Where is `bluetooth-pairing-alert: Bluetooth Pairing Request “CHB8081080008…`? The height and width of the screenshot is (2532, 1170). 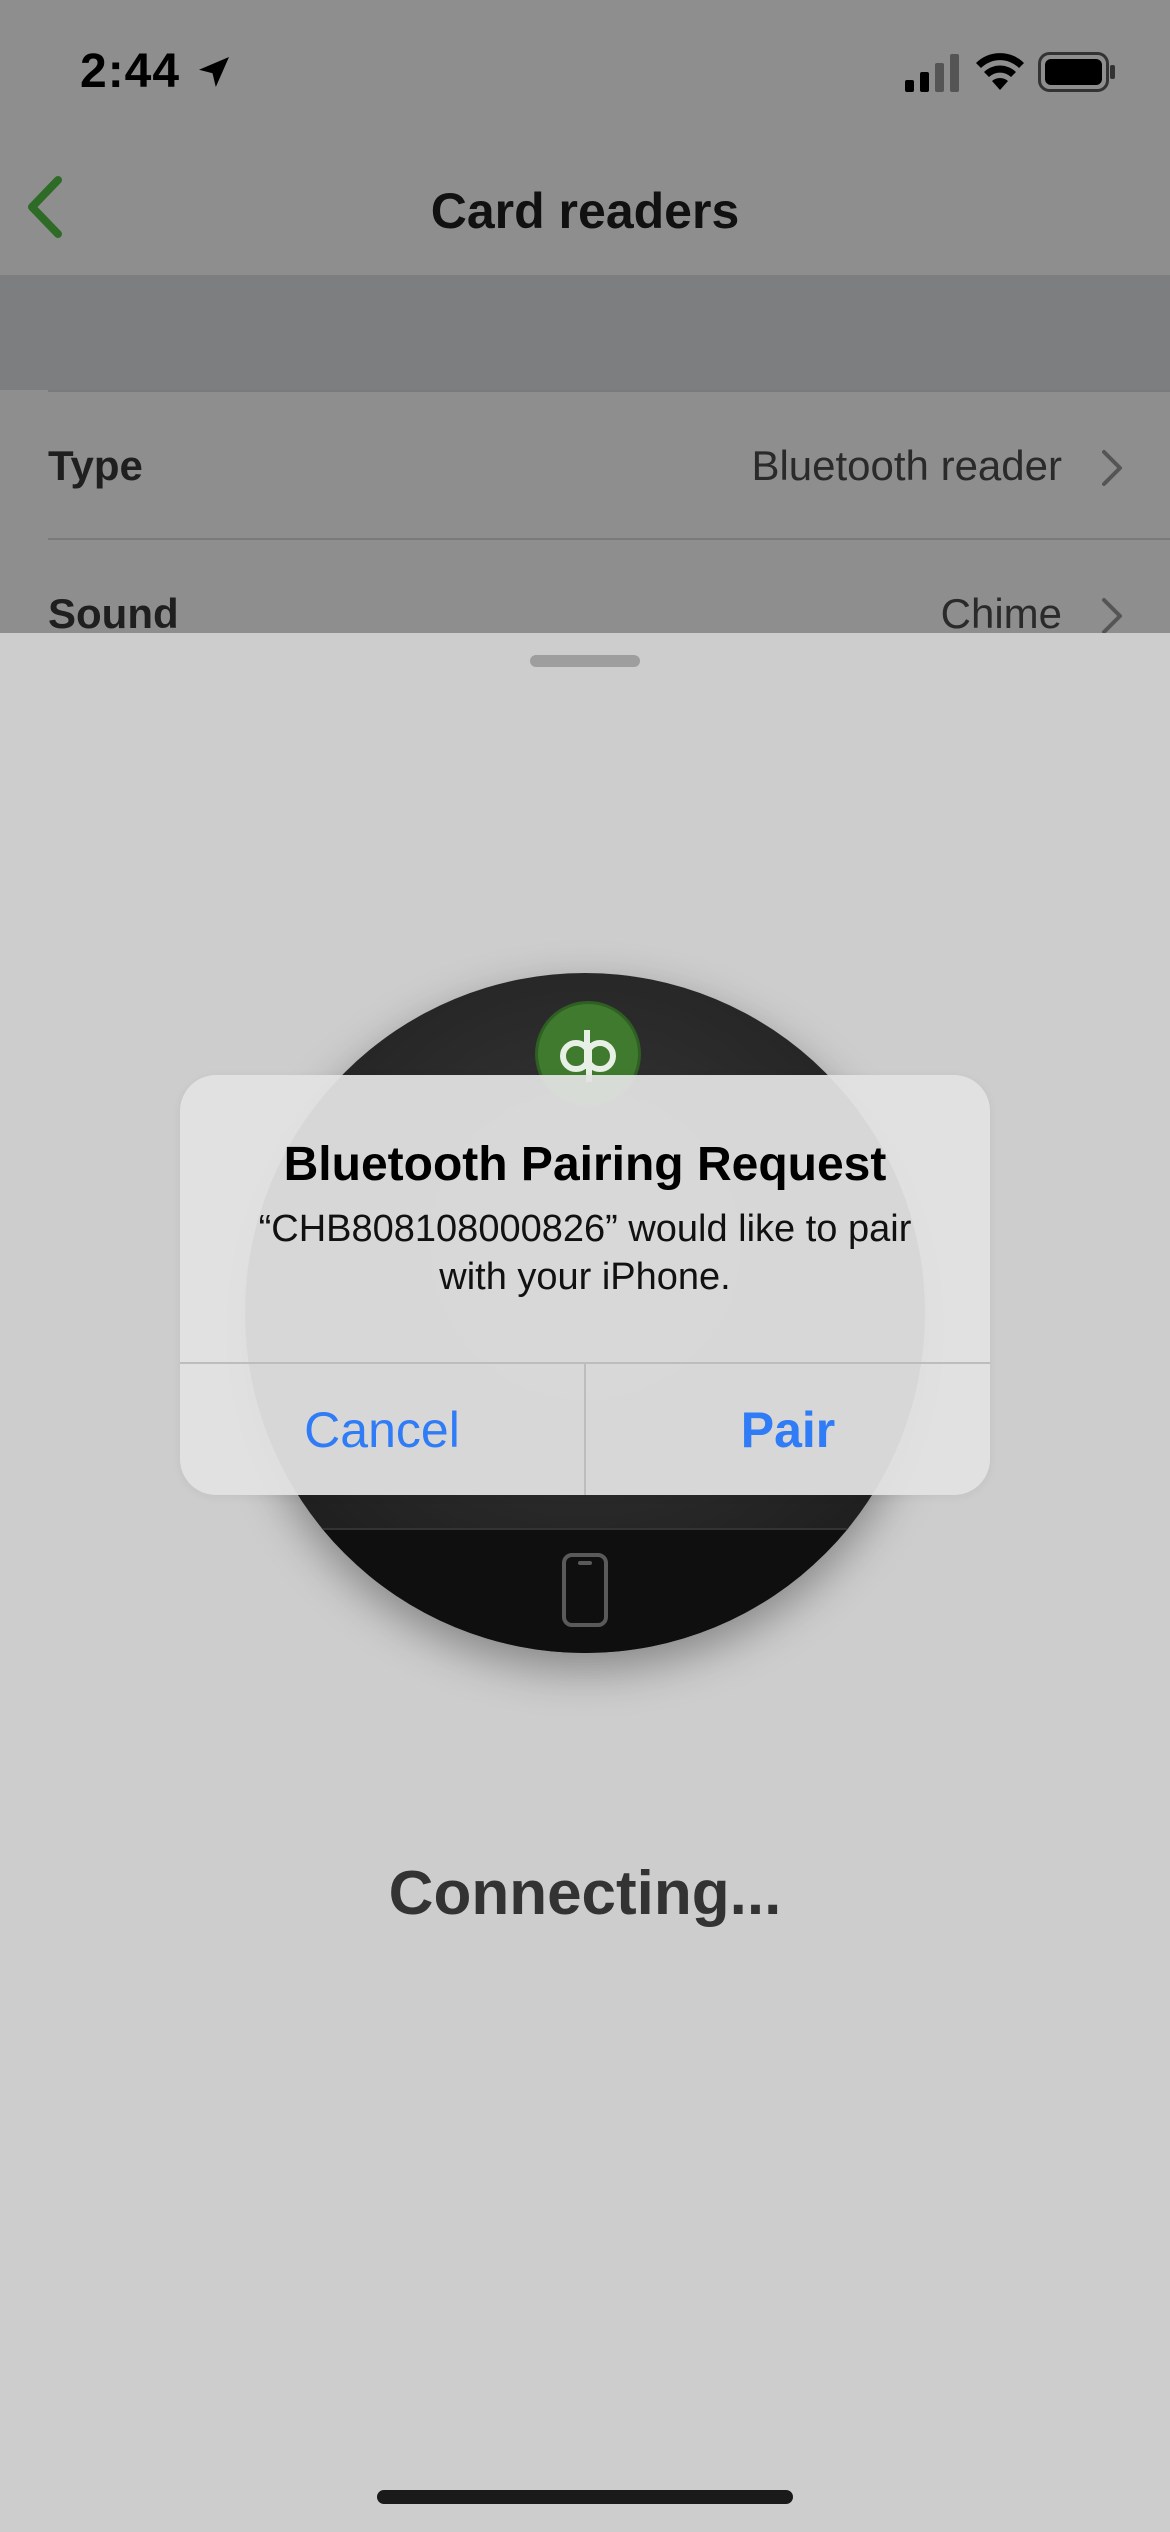
bluetooth-pairing-alert: Bluetooth Pairing Request “CHB8081080008… is located at coordinates (585, 1285).